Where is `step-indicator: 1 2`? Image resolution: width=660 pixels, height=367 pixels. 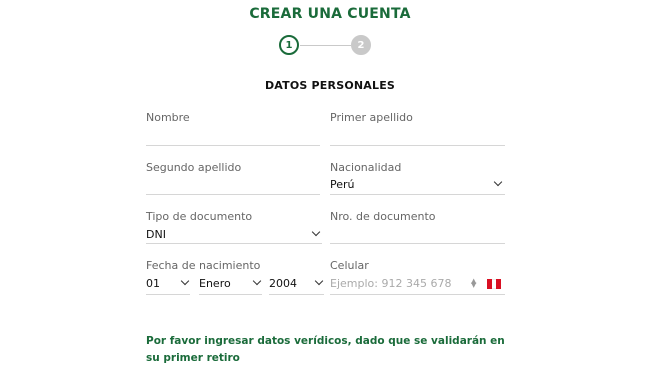
step-indicator: 1 2 is located at coordinates (326, 46).